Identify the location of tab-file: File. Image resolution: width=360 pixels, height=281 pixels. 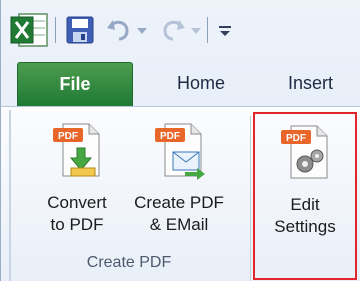
(75, 84).